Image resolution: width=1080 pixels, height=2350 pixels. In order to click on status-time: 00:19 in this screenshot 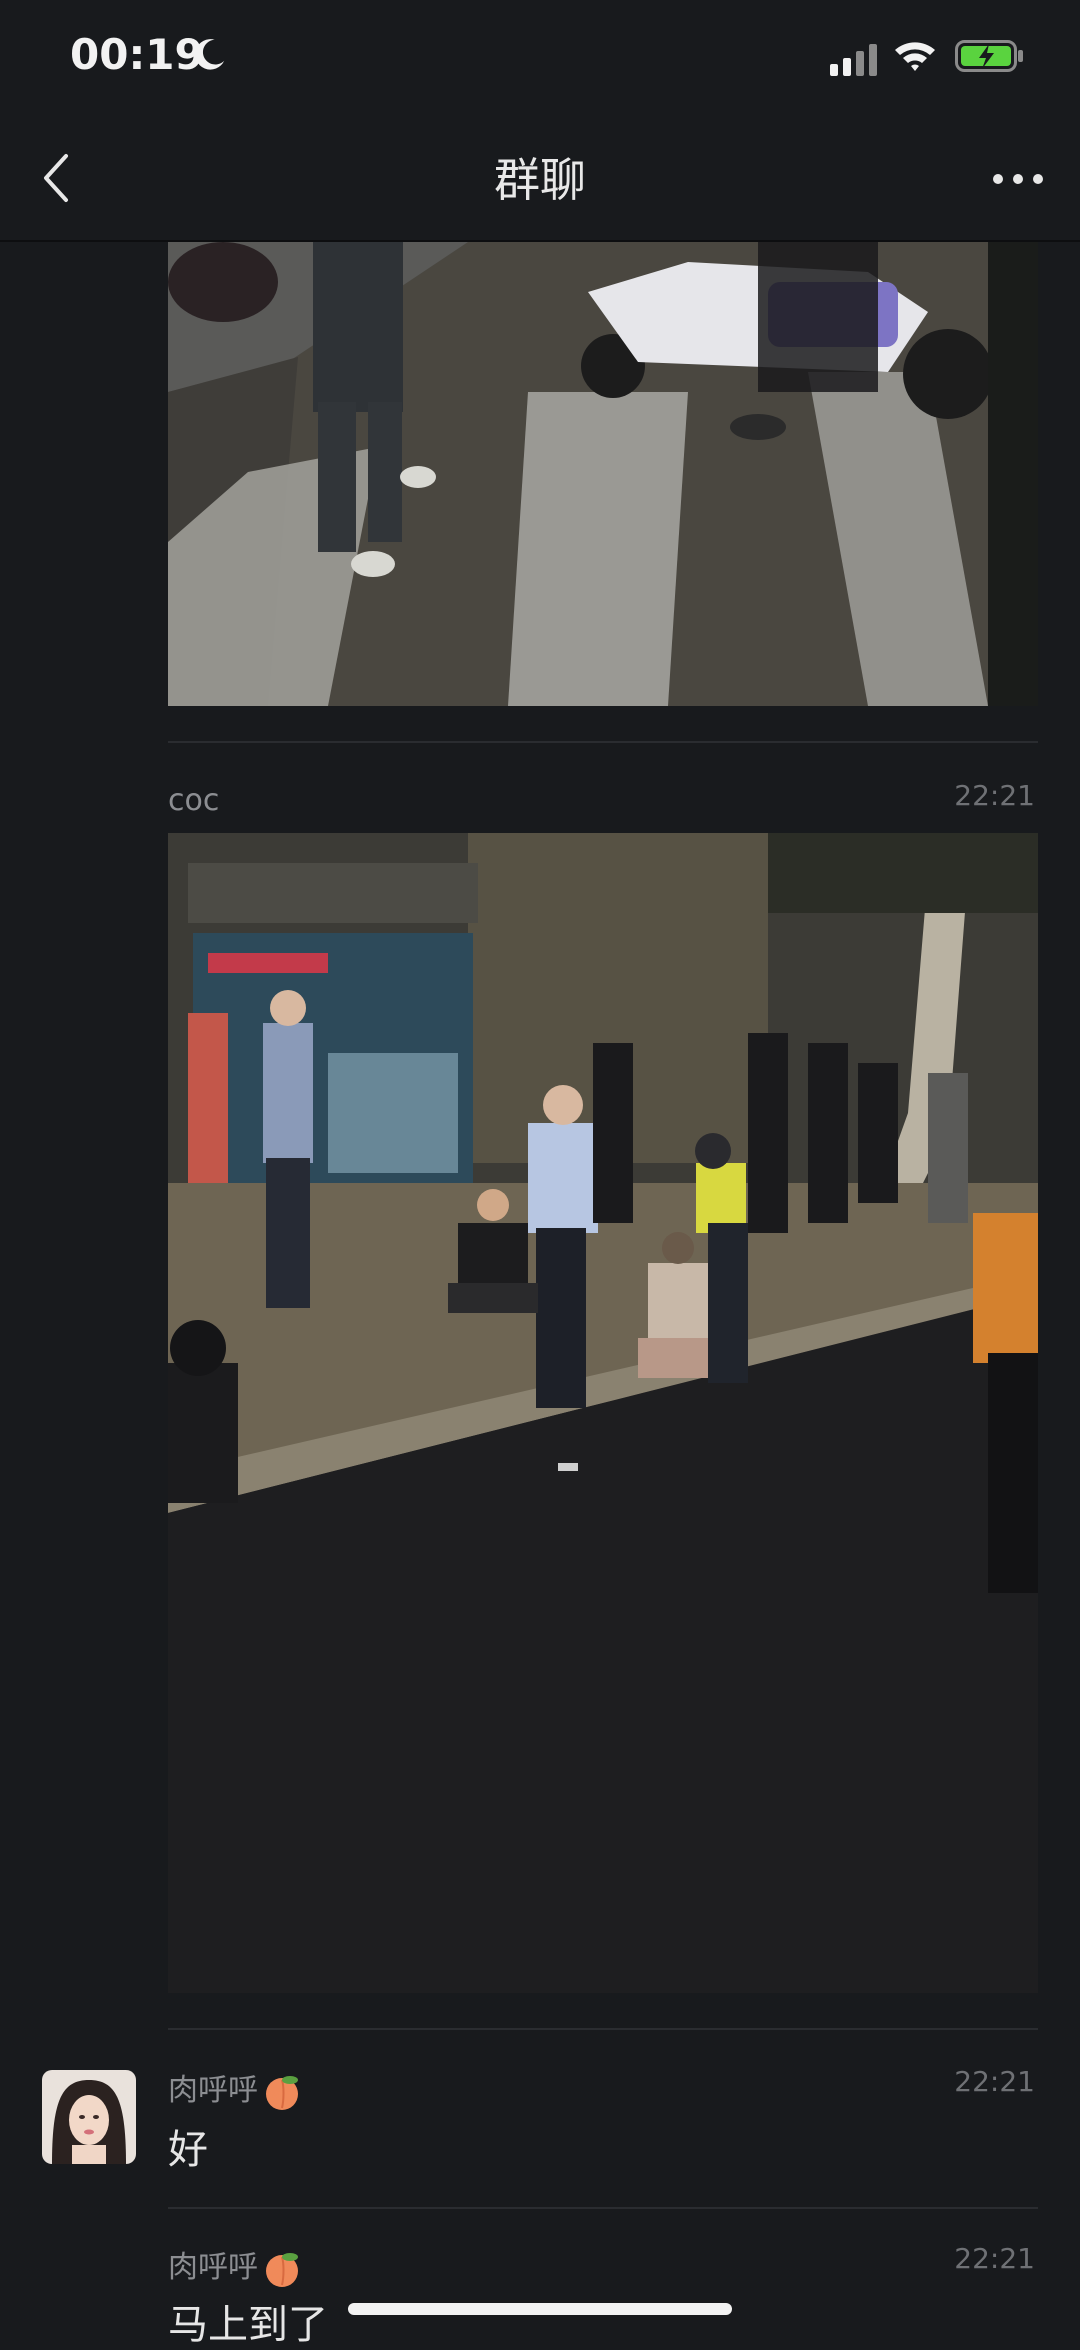, I will do `click(137, 54)`.